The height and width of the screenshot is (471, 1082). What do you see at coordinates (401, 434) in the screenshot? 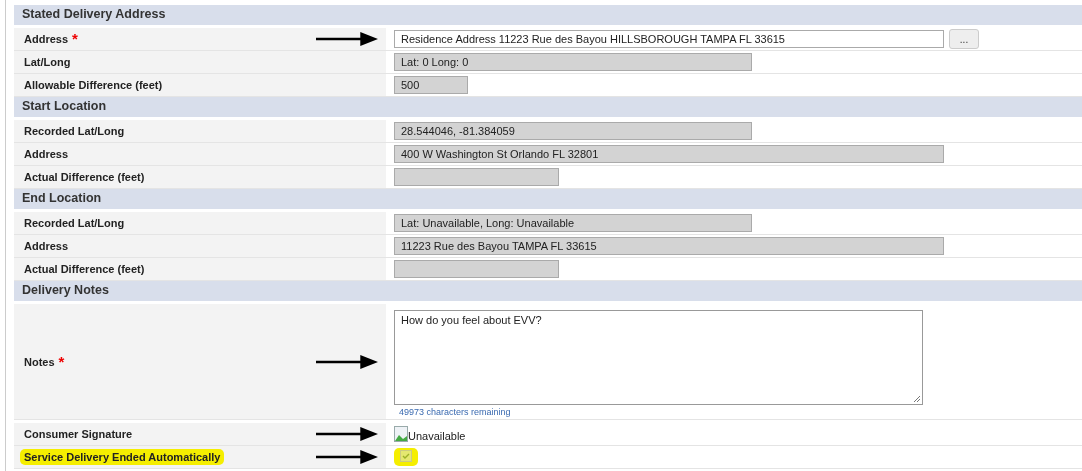
I see `broken-image-icon` at bounding box center [401, 434].